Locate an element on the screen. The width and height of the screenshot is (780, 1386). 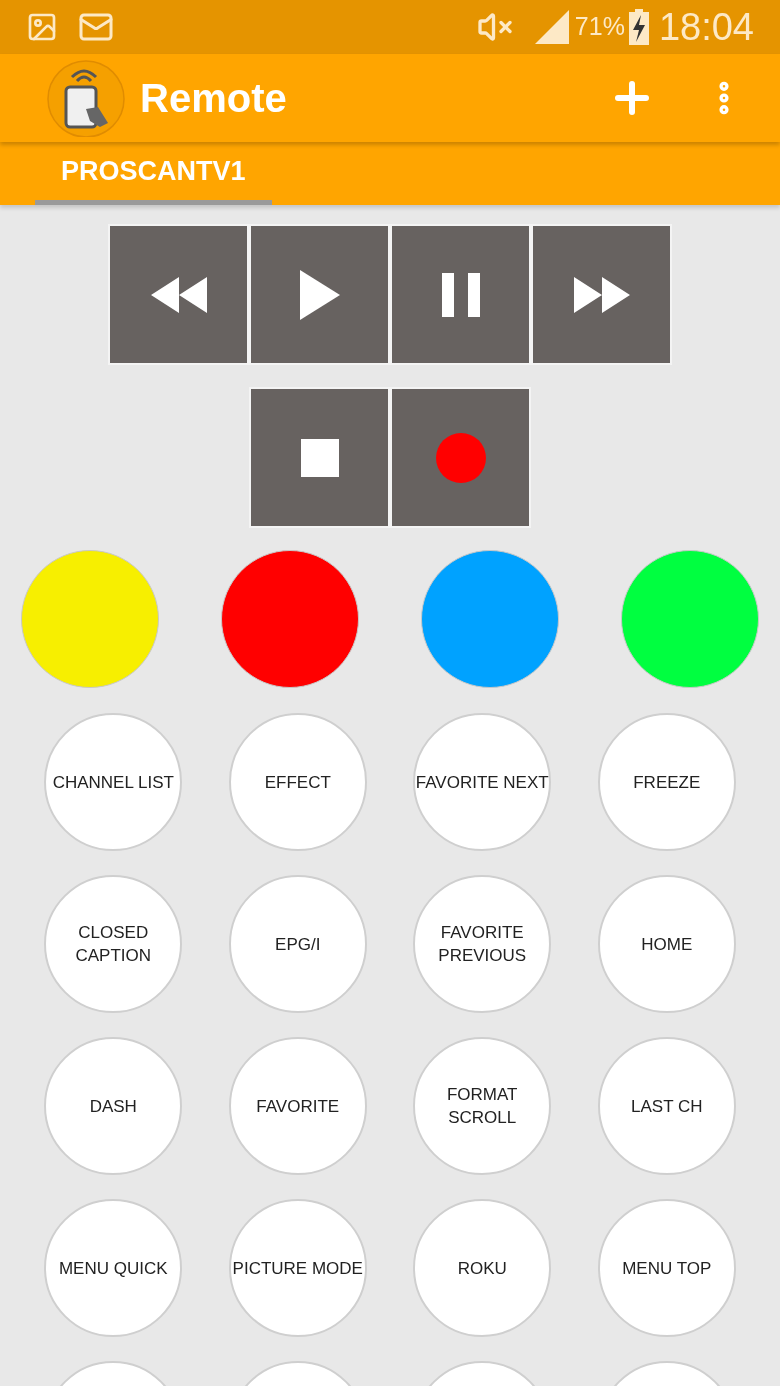
record-icon is located at coordinates (460, 457).